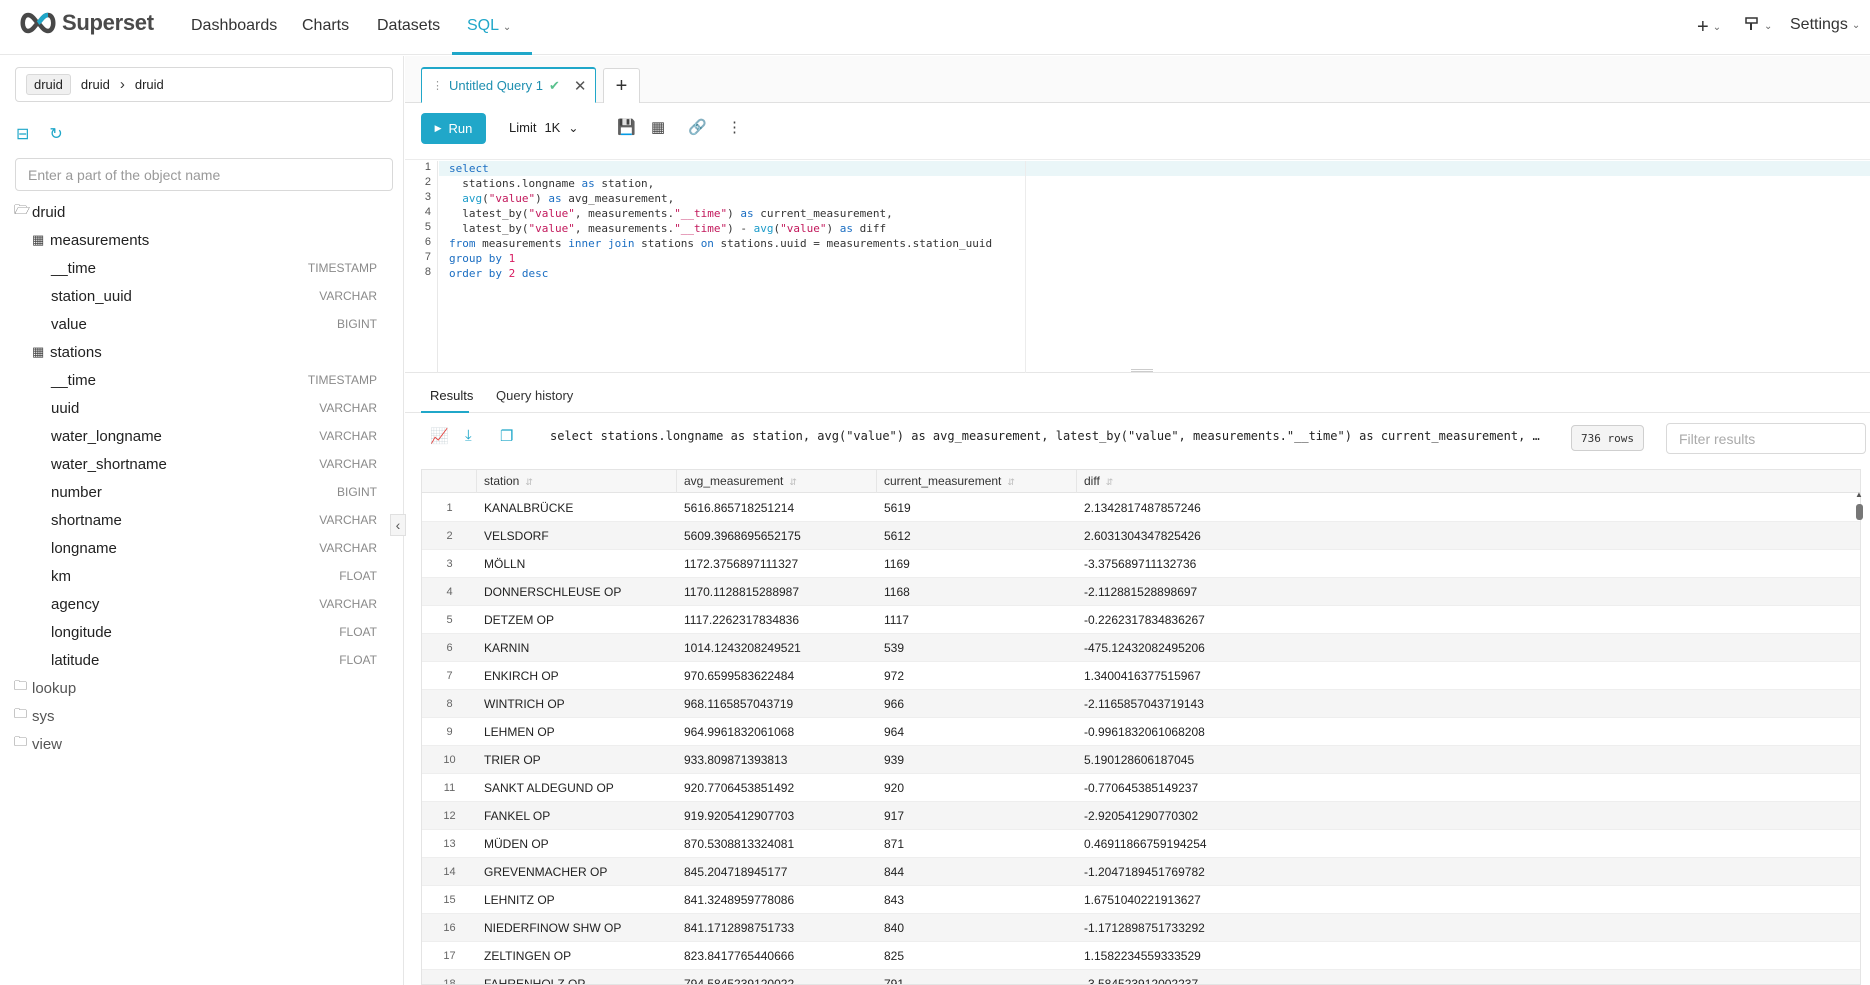  I want to click on cell-avg-measurement: 1170.1128815288987, so click(777, 592).